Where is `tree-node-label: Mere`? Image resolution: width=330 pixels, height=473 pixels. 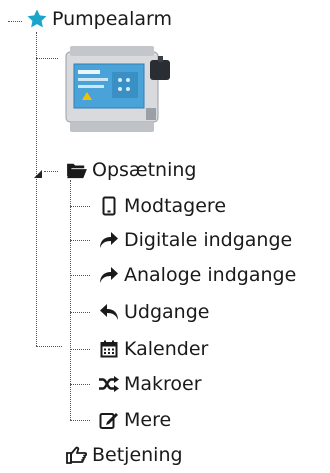
tree-node-label: Mere is located at coordinates (148, 420).